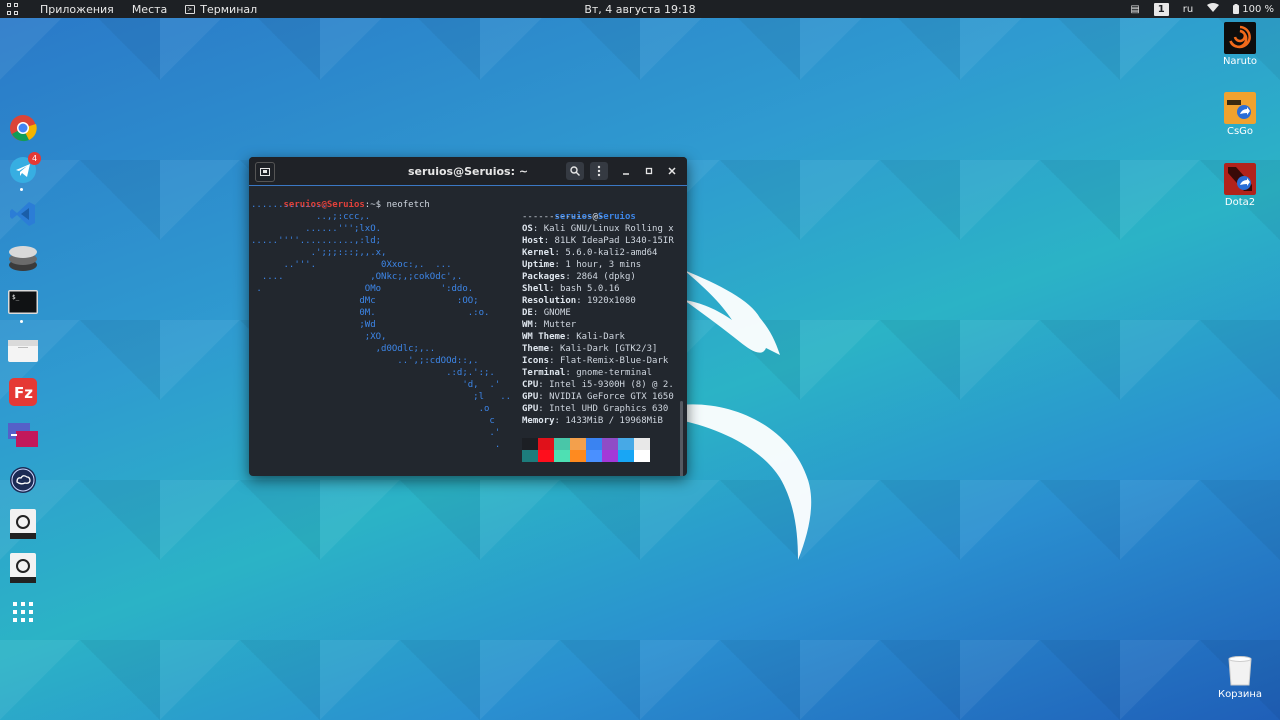  What do you see at coordinates (23, 480) in the screenshot?
I see `dock-cloud-app` at bounding box center [23, 480].